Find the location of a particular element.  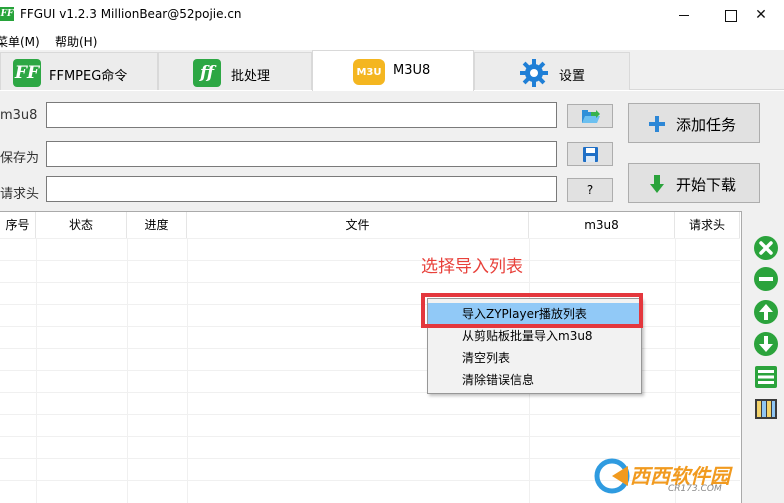

help-button: ? is located at coordinates (590, 190).